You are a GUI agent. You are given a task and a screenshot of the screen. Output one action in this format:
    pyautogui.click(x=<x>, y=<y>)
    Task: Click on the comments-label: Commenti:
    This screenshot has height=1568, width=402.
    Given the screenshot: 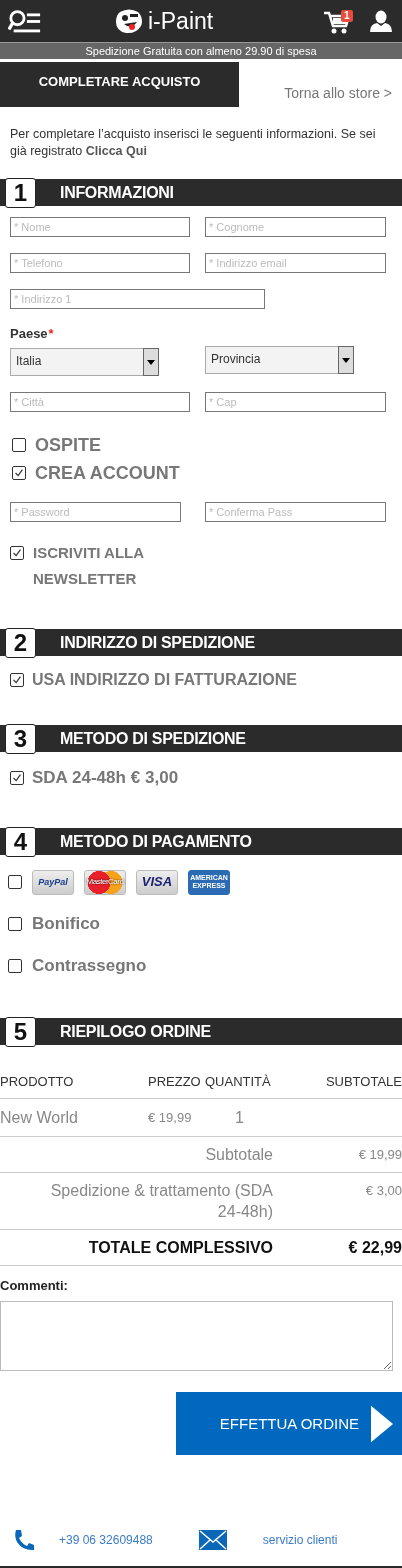 What is the action you would take?
    pyautogui.click(x=34, y=1285)
    